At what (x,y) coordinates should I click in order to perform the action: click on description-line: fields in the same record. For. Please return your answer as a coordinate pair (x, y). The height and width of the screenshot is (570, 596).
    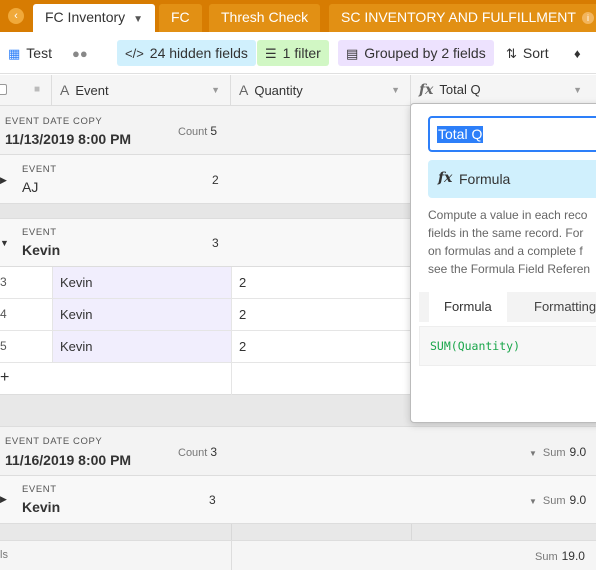
    Looking at the image, I should click on (506, 233).